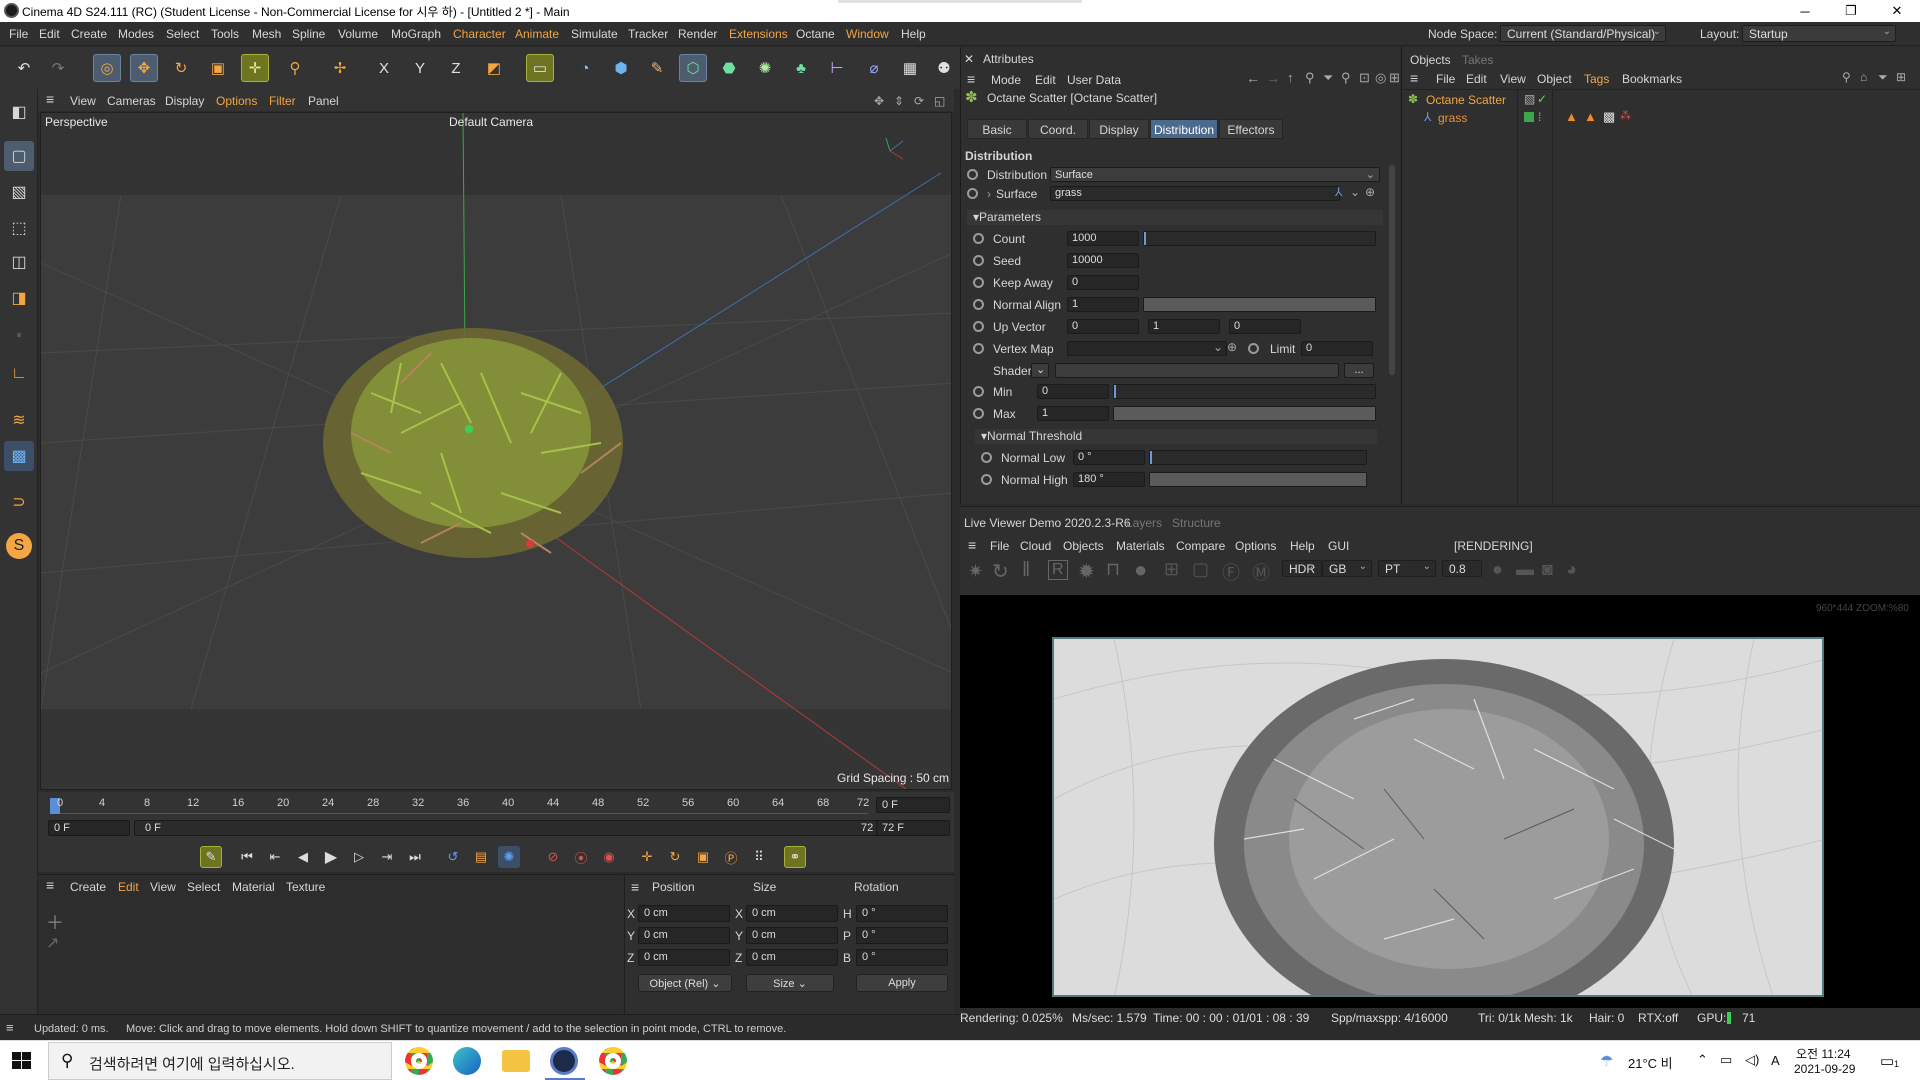 Image resolution: width=1920 pixels, height=1080 pixels. Describe the element at coordinates (899, 101) in the screenshot. I see `zoom-view-icon: ⇕` at that location.